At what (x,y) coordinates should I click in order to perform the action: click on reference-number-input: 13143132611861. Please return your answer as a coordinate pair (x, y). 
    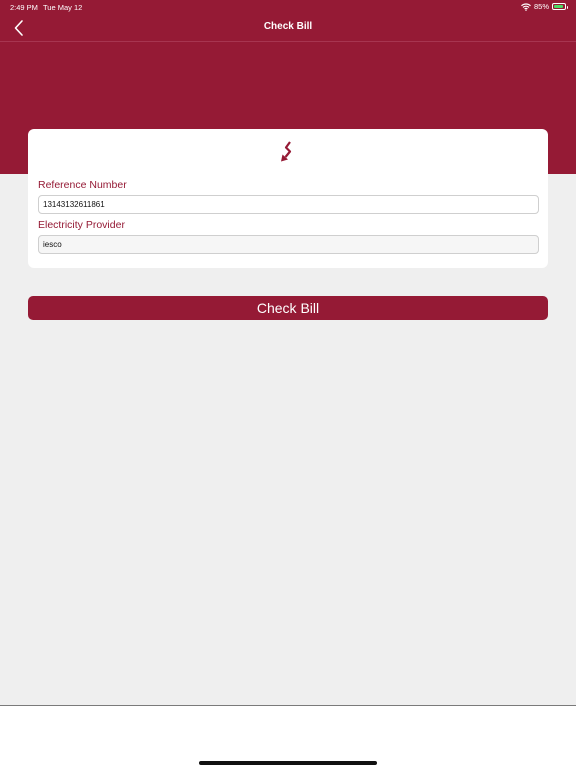
    Looking at the image, I should click on (288, 204).